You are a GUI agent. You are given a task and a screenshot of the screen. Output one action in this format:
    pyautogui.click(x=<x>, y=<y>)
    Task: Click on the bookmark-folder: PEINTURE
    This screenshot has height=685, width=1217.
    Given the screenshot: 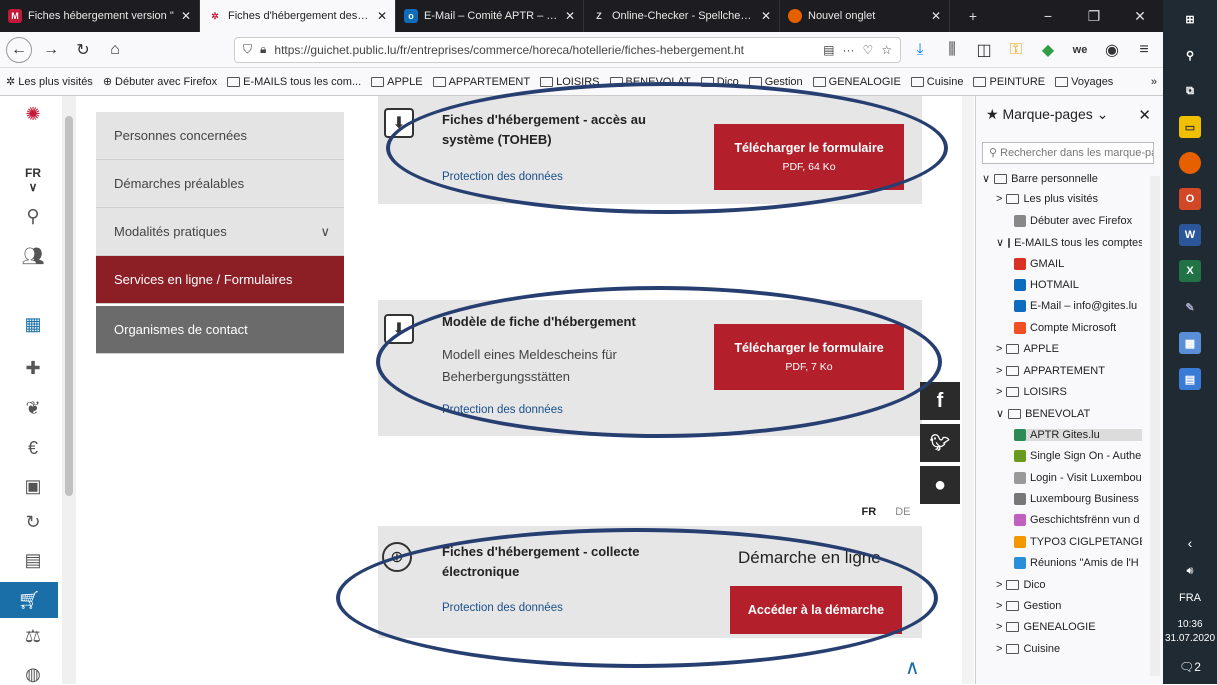 What is the action you would take?
    pyautogui.click(x=1009, y=82)
    